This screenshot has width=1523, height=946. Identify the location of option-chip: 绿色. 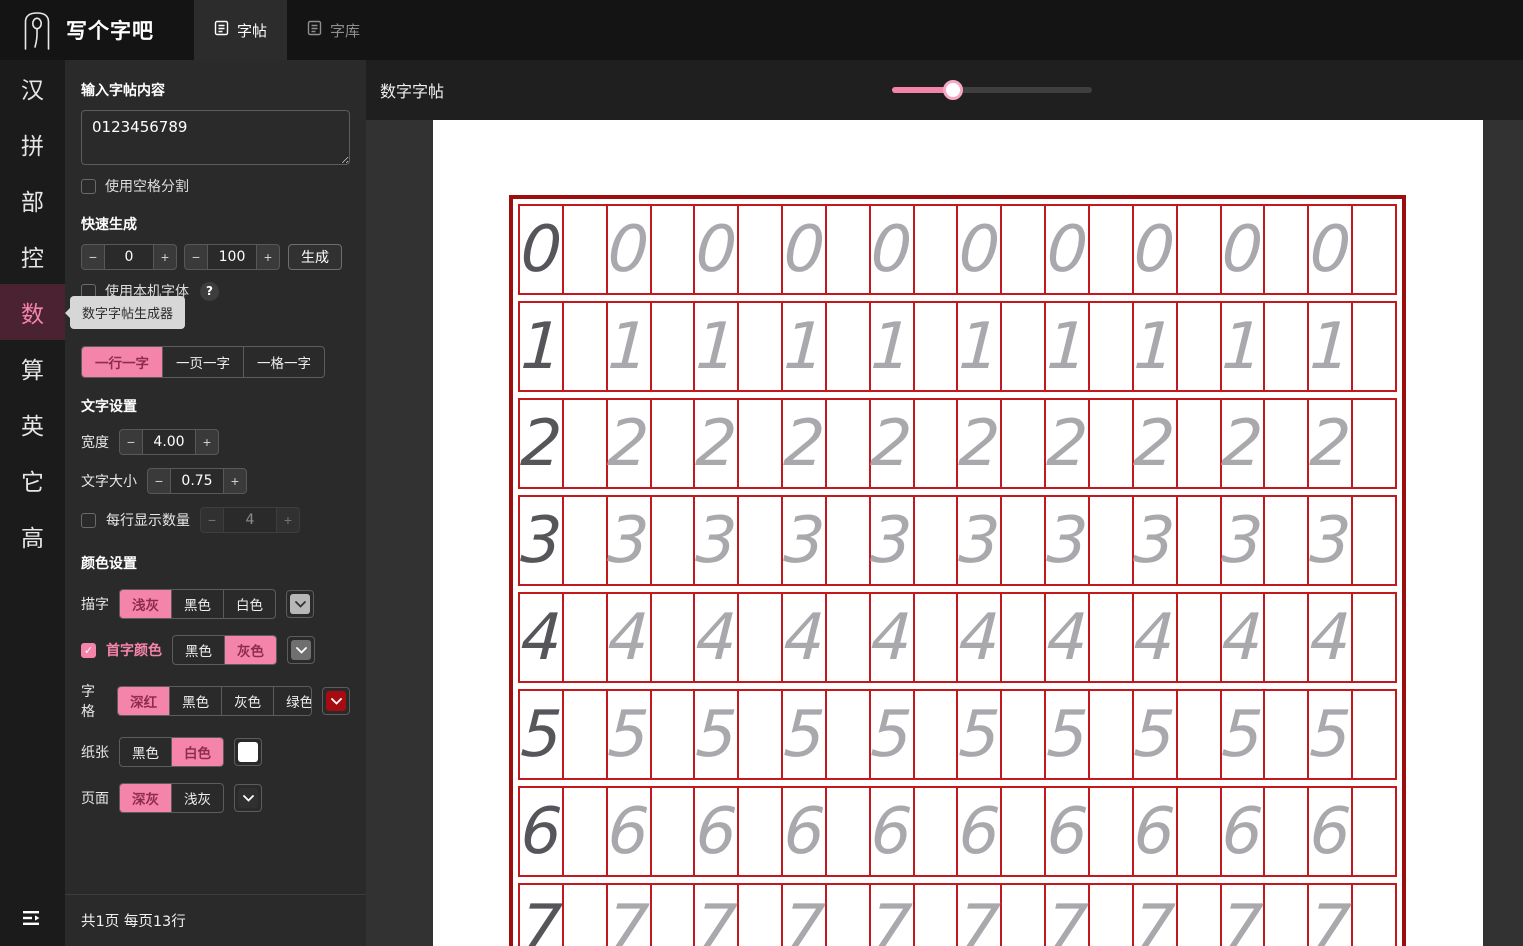
(292, 701).